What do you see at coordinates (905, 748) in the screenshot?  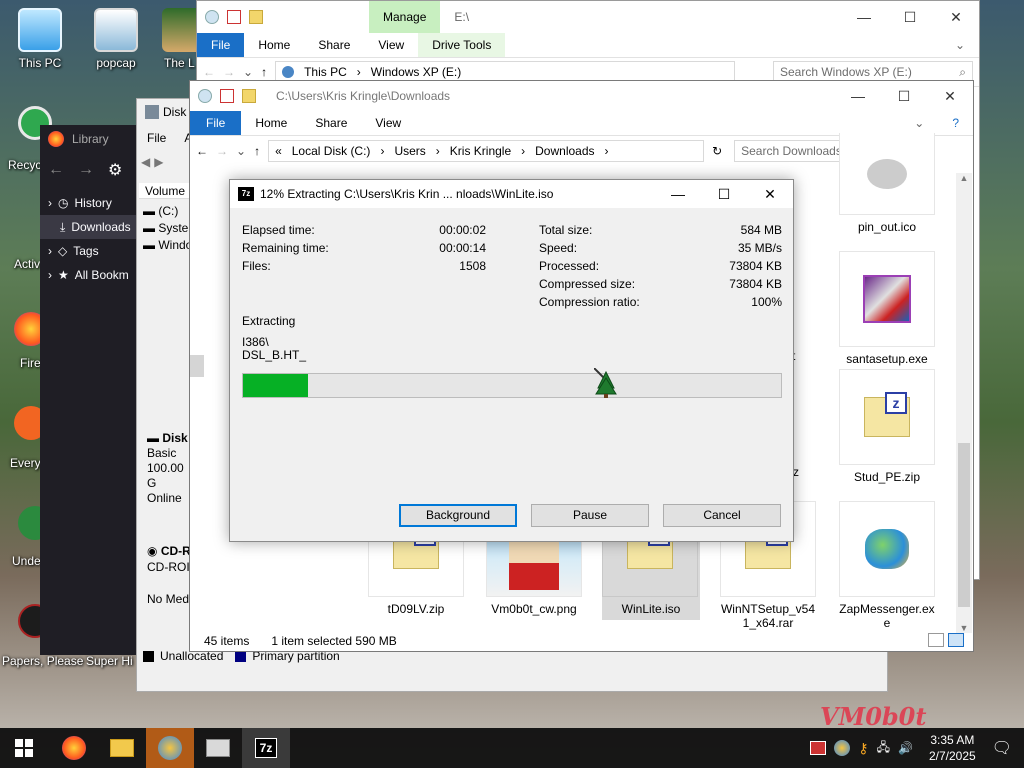 I see `volume-icon: 🔊` at bounding box center [905, 748].